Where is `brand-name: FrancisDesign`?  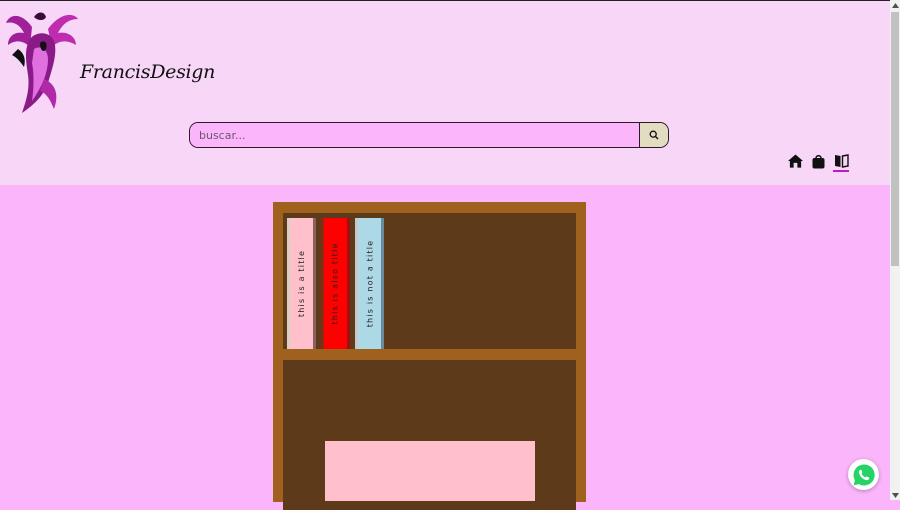
brand-name: FrancisDesign is located at coordinates (148, 72).